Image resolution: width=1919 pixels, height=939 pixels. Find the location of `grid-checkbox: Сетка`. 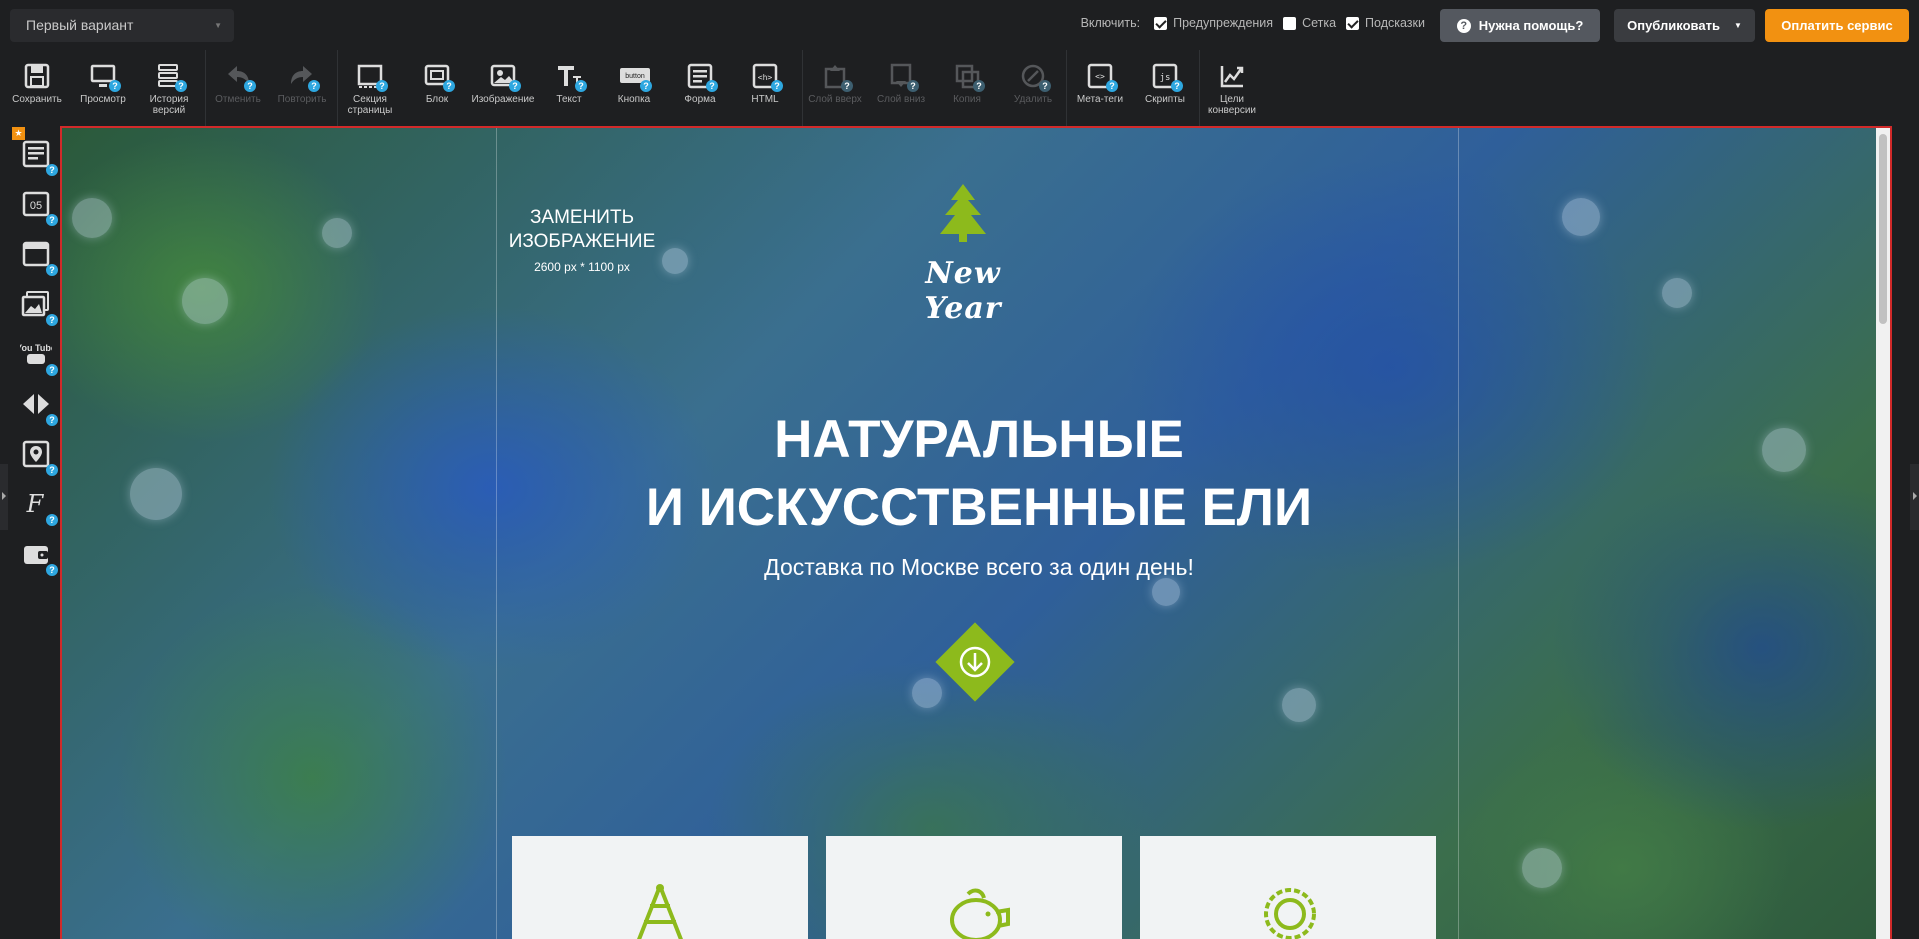

grid-checkbox: Сетка is located at coordinates (1309, 23).